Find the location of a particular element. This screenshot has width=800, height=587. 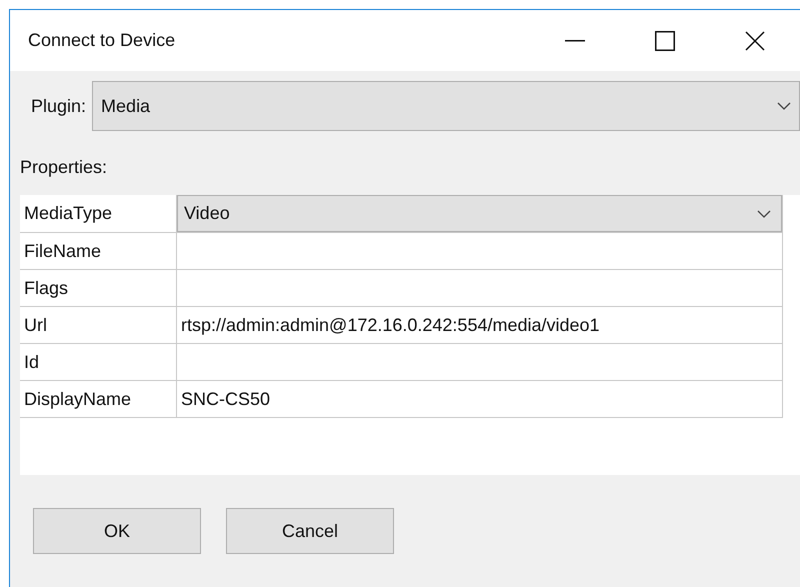

property-value: SNC-CS50 is located at coordinates (479, 399).